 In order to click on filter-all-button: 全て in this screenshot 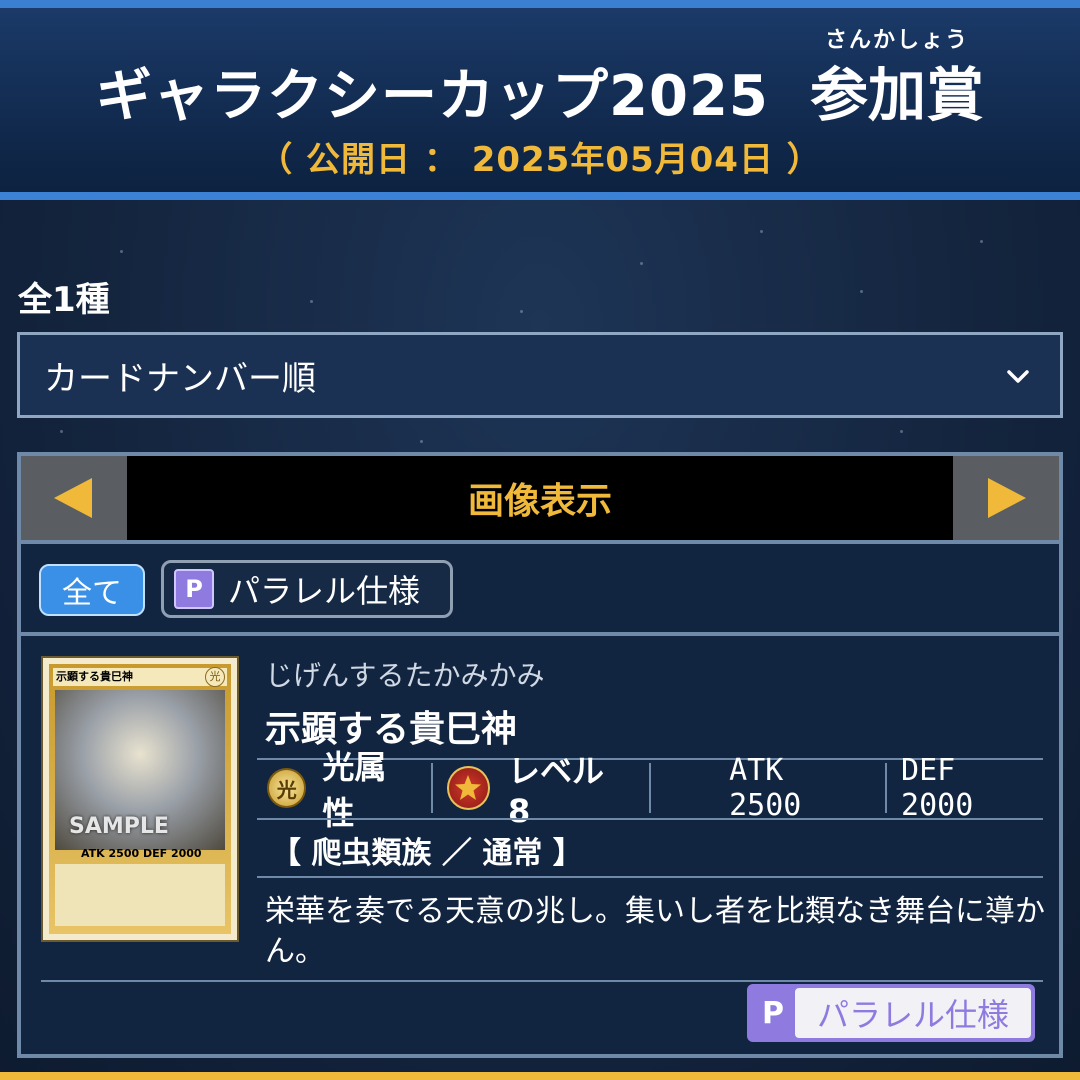, I will do `click(92, 590)`.